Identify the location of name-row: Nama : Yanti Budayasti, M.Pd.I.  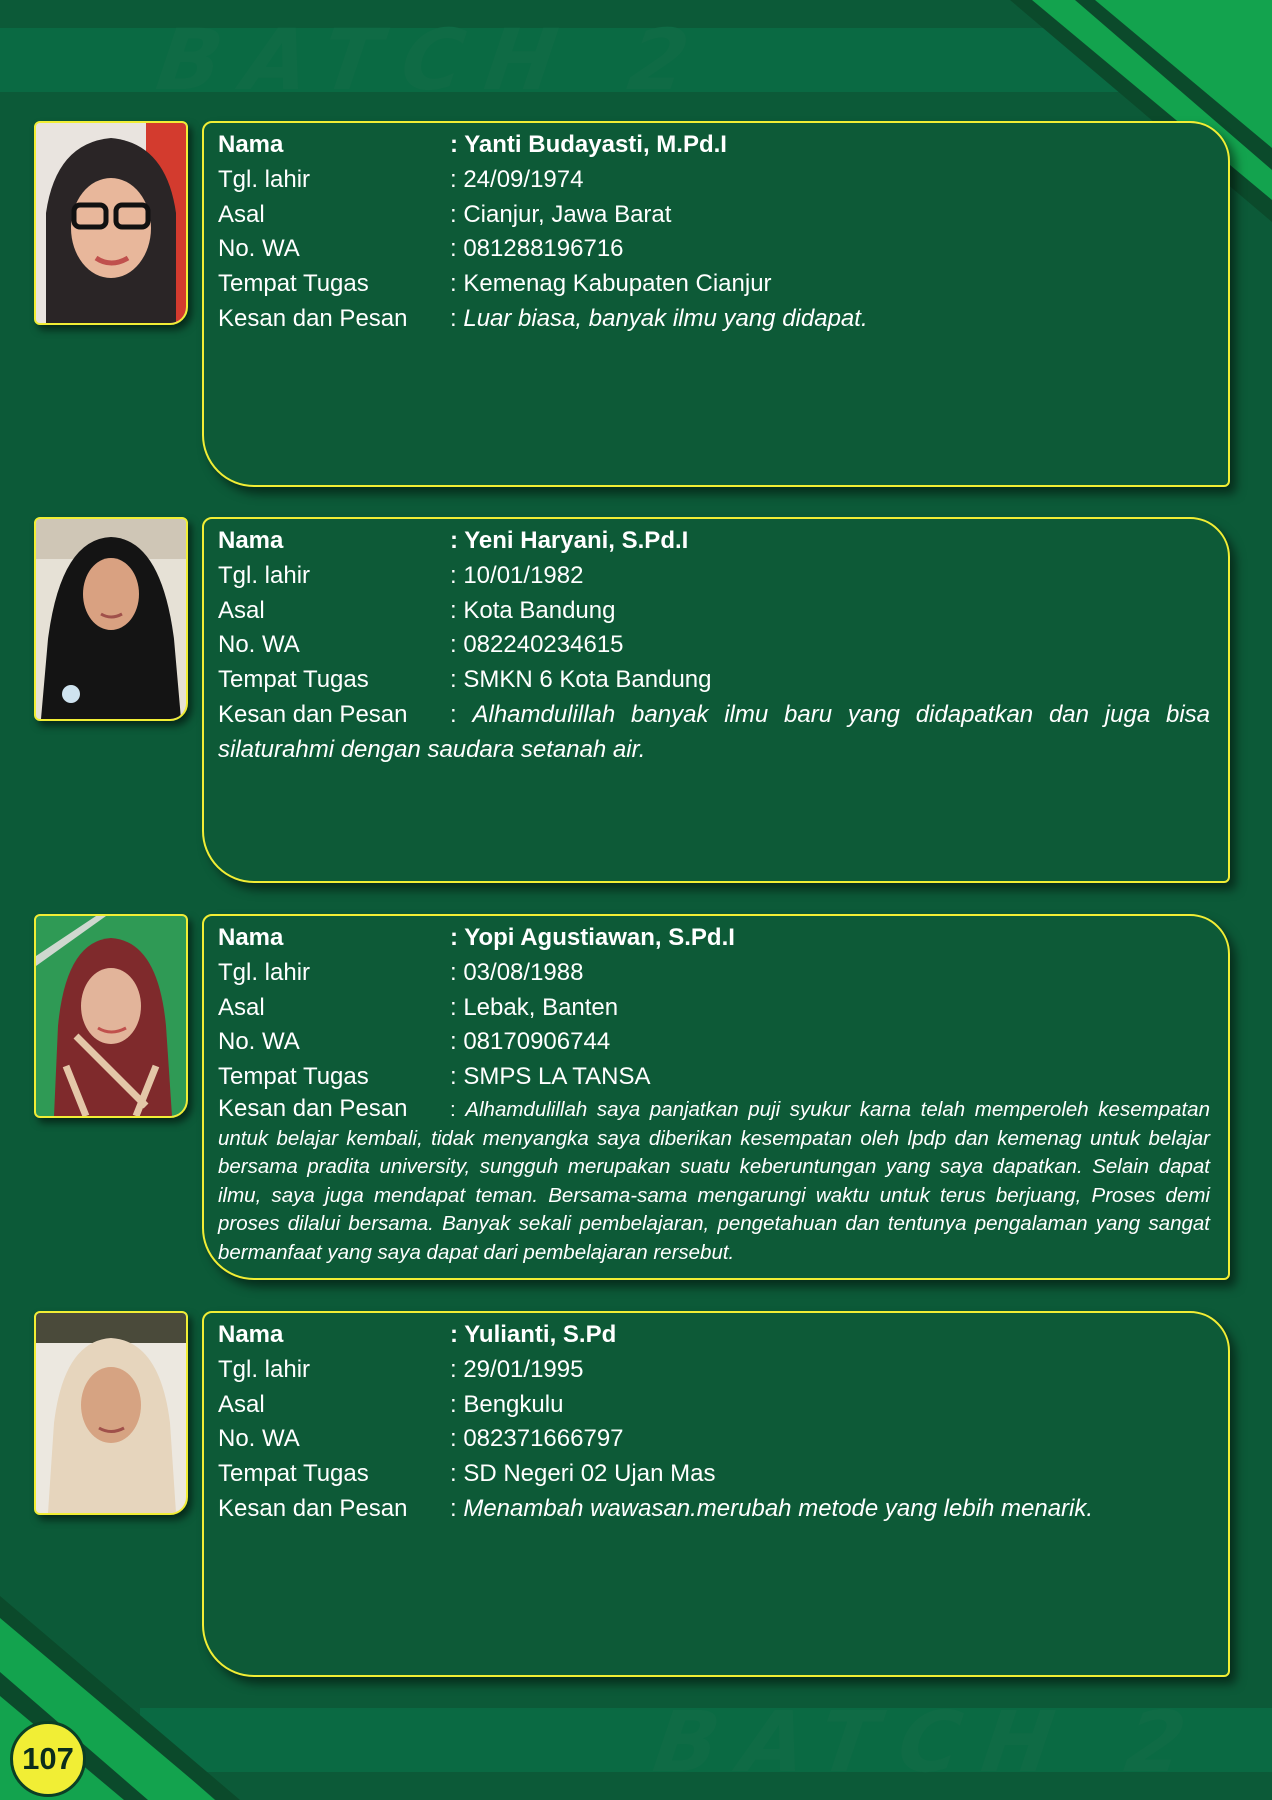
(714, 145).